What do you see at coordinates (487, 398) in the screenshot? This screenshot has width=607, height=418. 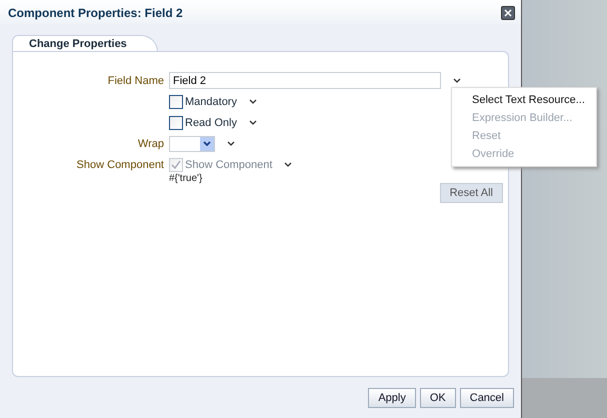 I see `dialog-button: Cancel` at bounding box center [487, 398].